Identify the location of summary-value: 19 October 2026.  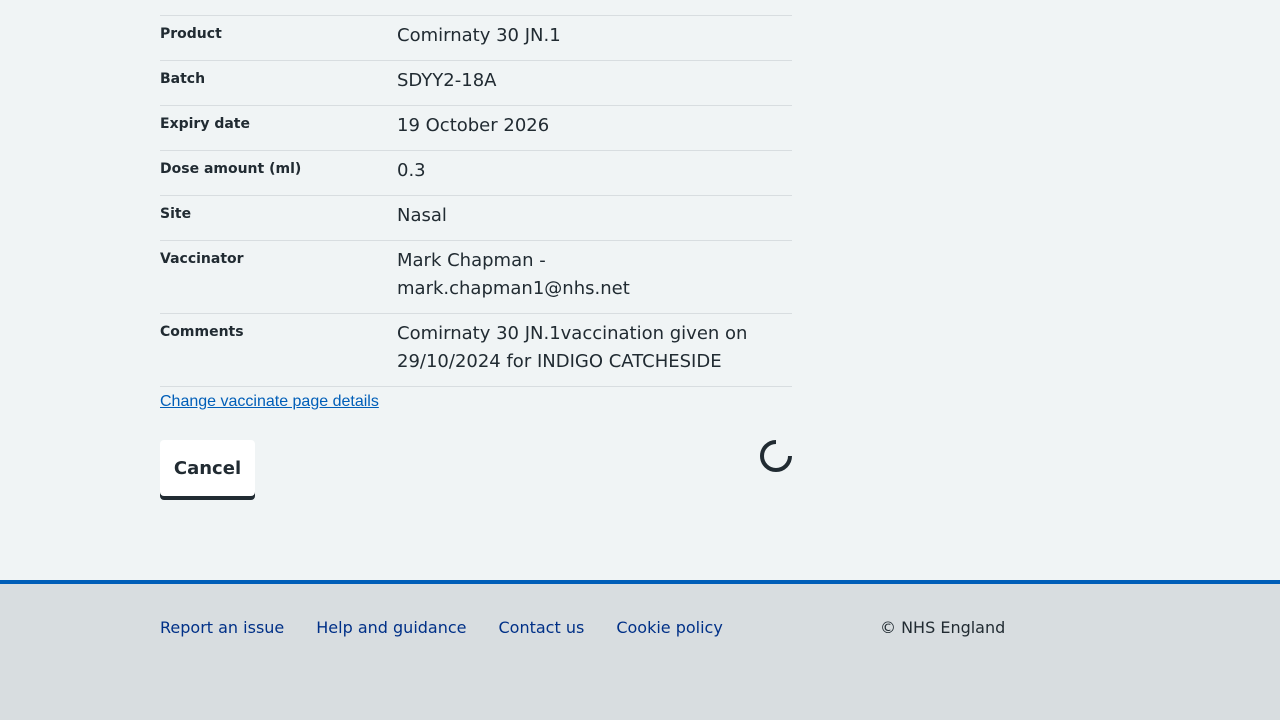
(473, 125).